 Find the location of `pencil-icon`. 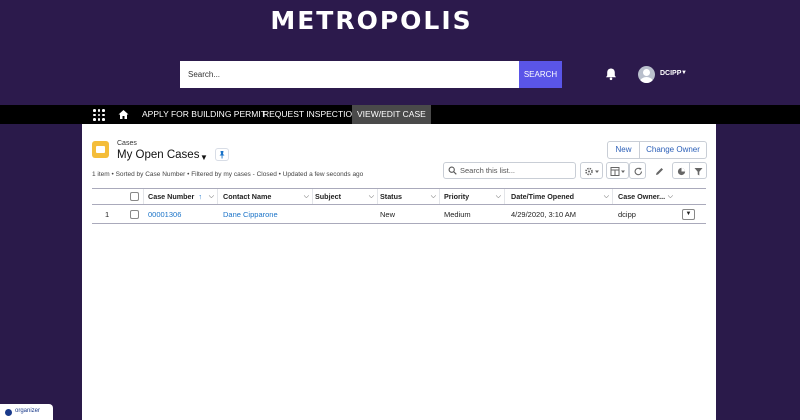

pencil-icon is located at coordinates (659, 171).